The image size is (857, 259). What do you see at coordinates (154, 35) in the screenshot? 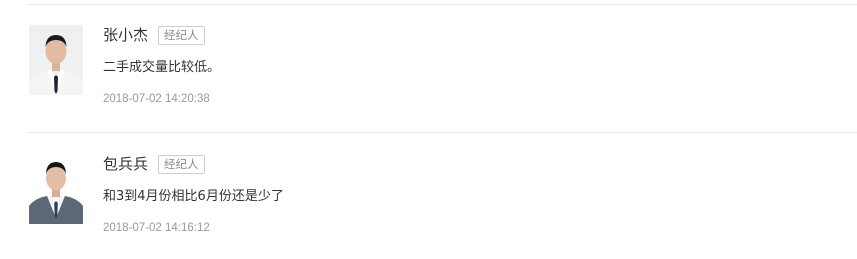
I see `author-row: 张小杰 经纪人` at bounding box center [154, 35].